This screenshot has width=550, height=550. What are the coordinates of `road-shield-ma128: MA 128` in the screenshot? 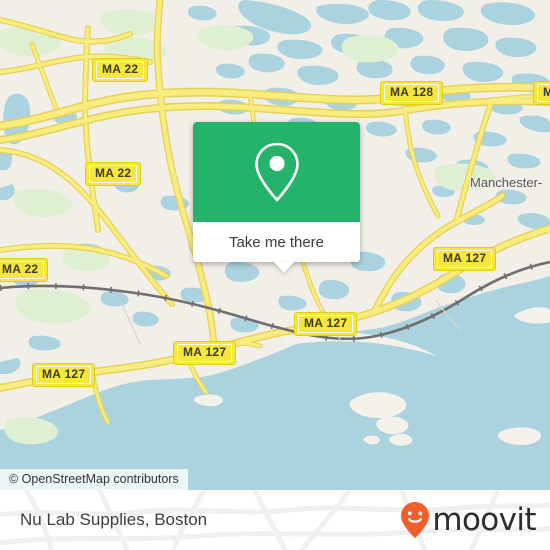 It's located at (412, 93).